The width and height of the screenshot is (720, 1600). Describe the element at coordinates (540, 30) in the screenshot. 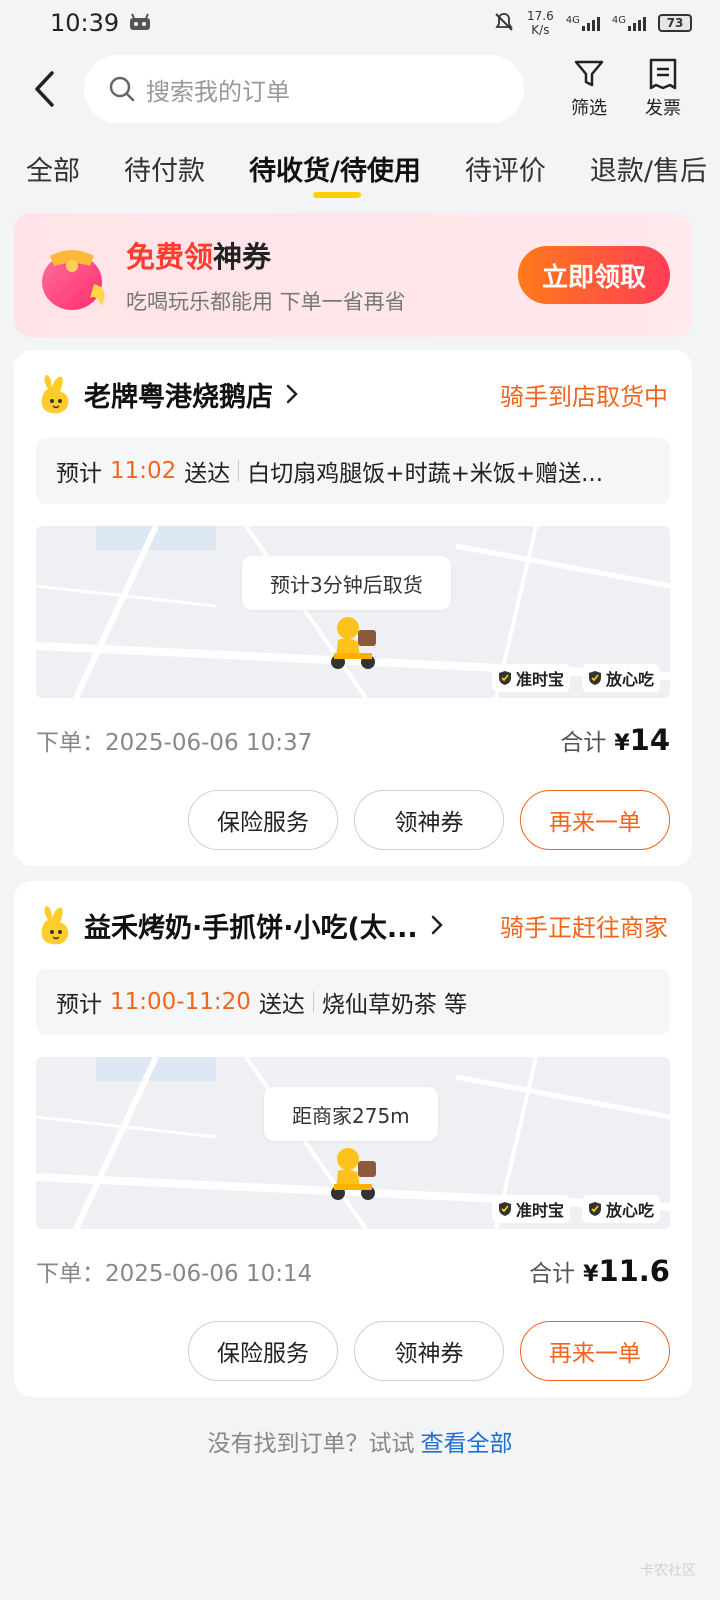

I see `net-speed-unit: K/s` at that location.